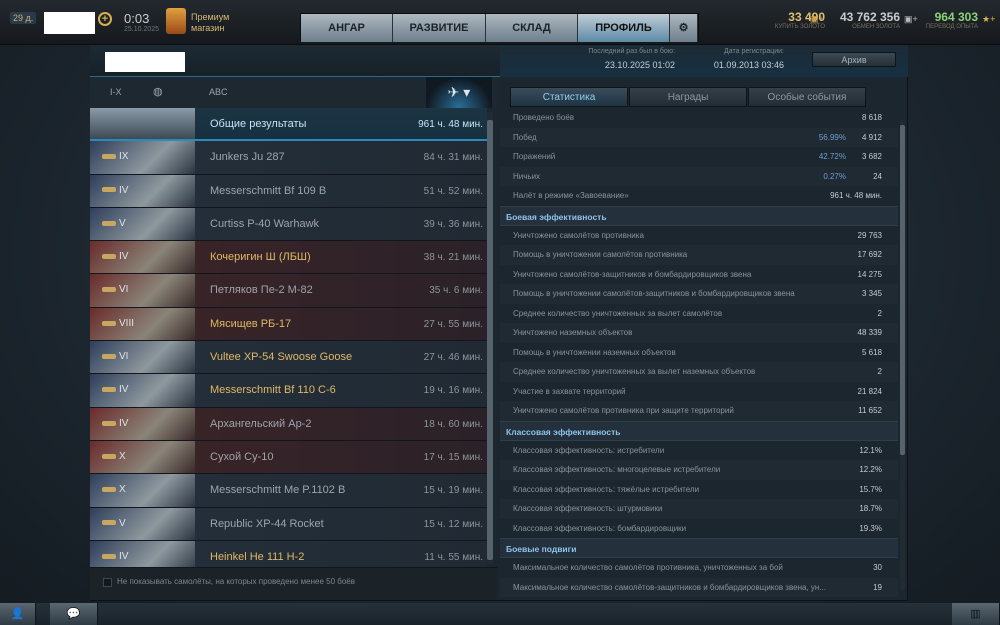 The height and width of the screenshot is (625, 1000). I want to click on premium-shop-icon, so click(176, 21).